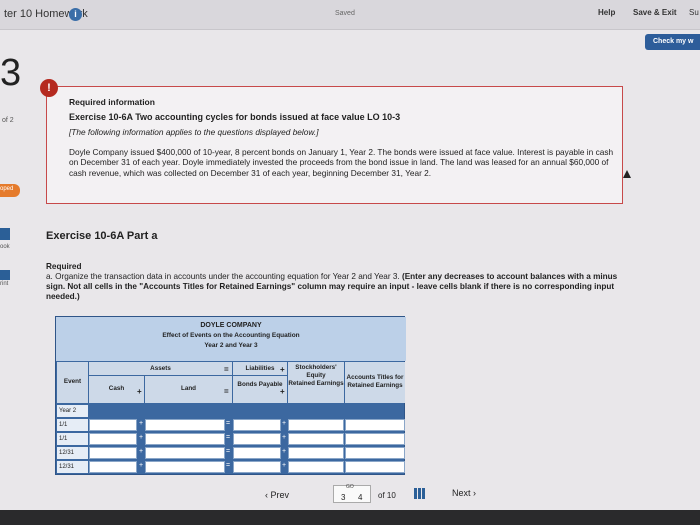  Describe the element at coordinates (360, 497) in the screenshot. I see `page-4: 4` at that location.